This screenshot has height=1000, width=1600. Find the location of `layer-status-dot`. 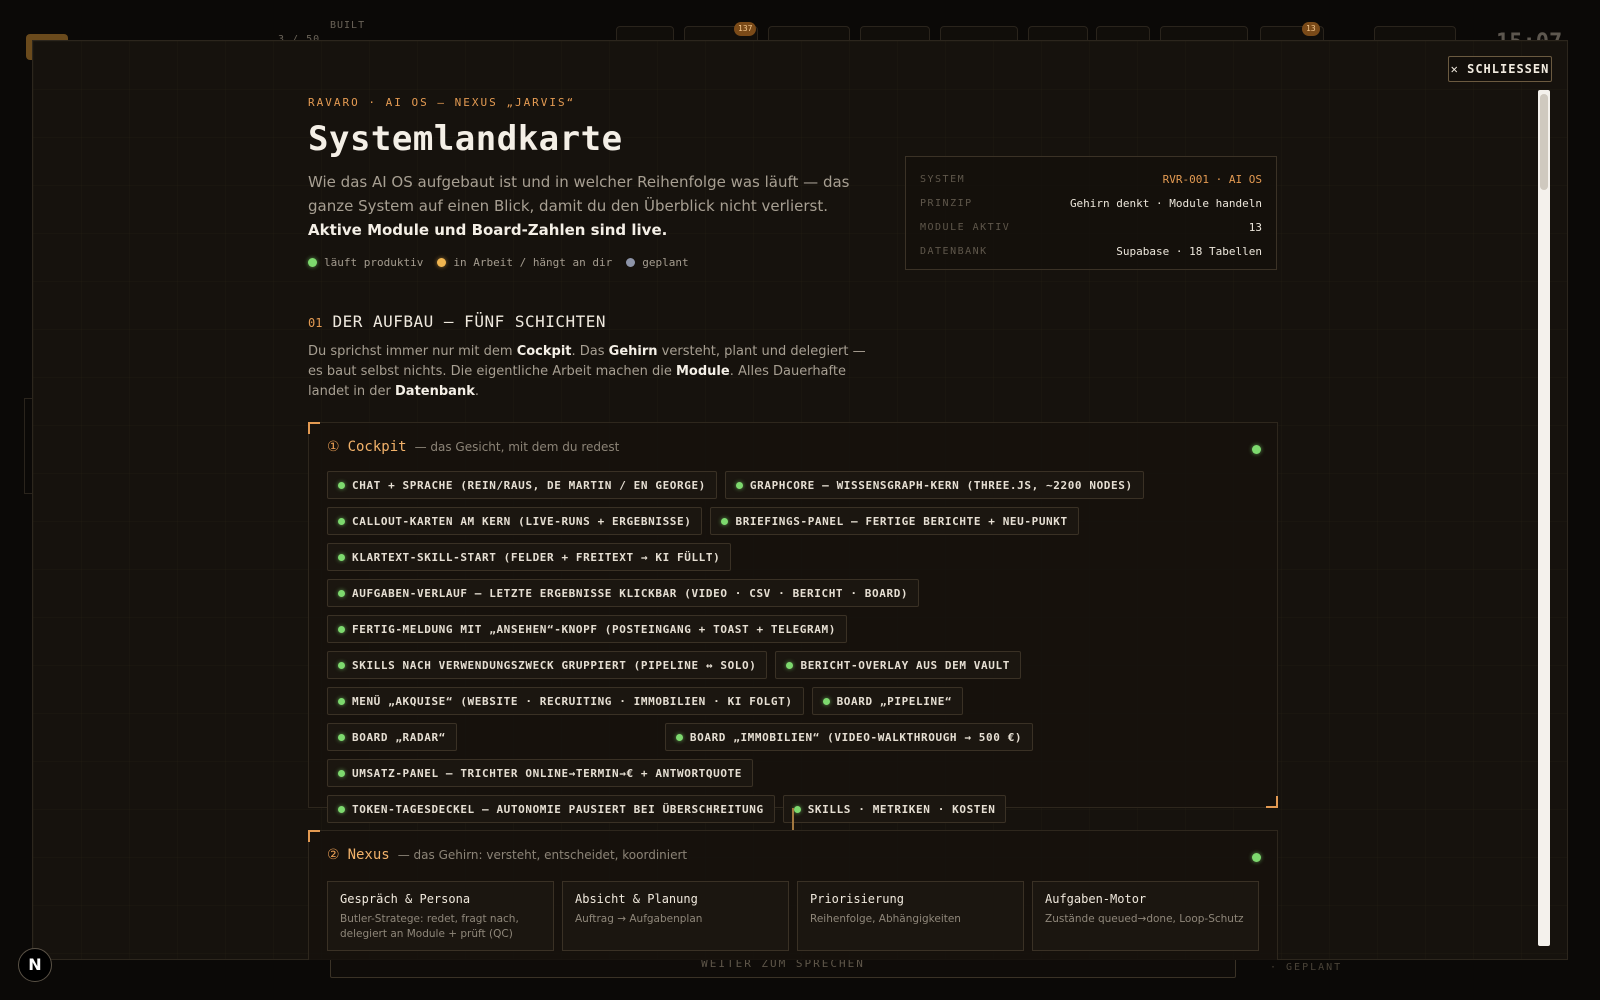

layer-status-dot is located at coordinates (1256, 449).